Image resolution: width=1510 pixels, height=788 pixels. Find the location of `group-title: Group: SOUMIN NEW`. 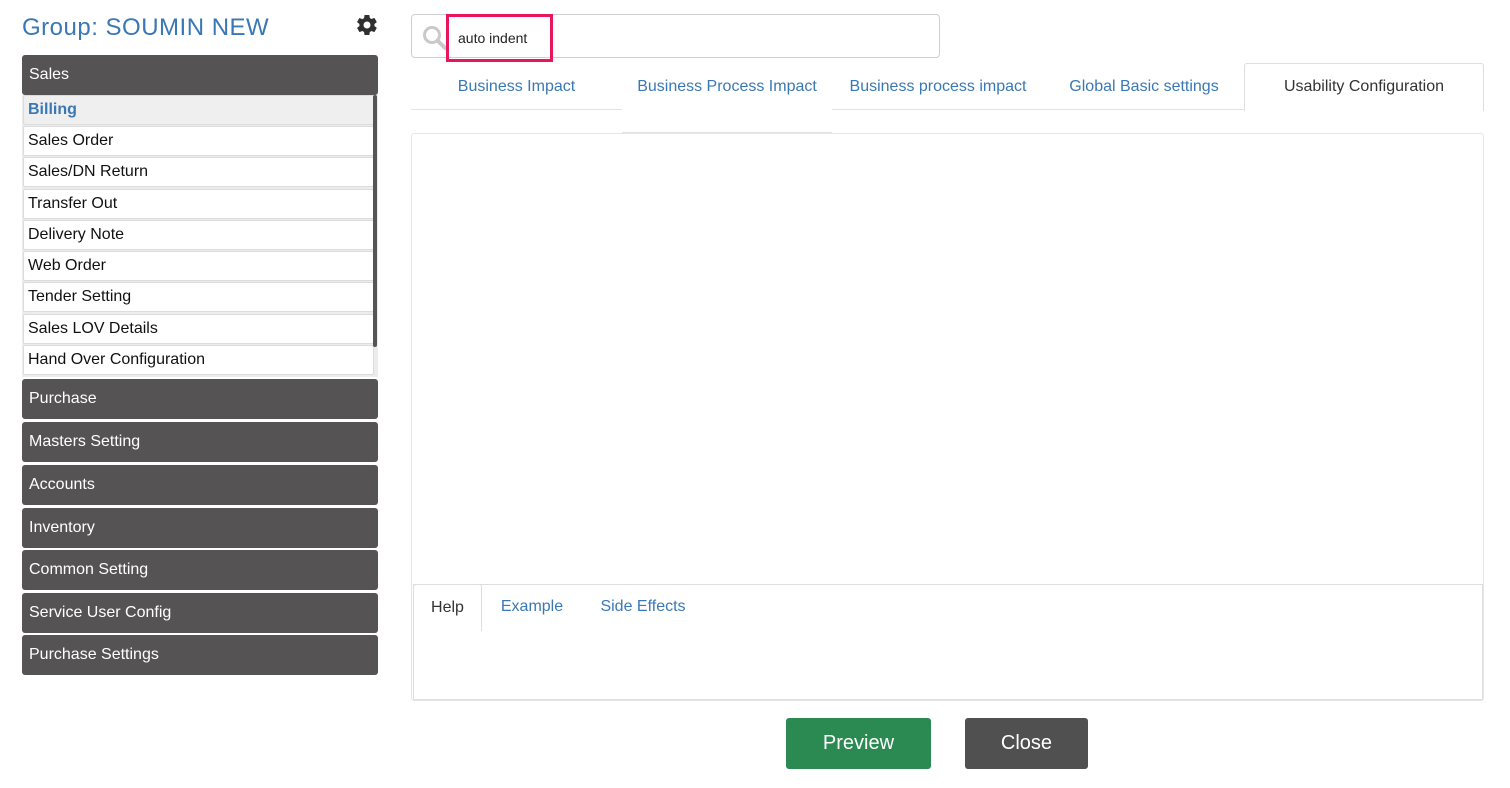

group-title: Group: SOUMIN NEW is located at coordinates (146, 27).